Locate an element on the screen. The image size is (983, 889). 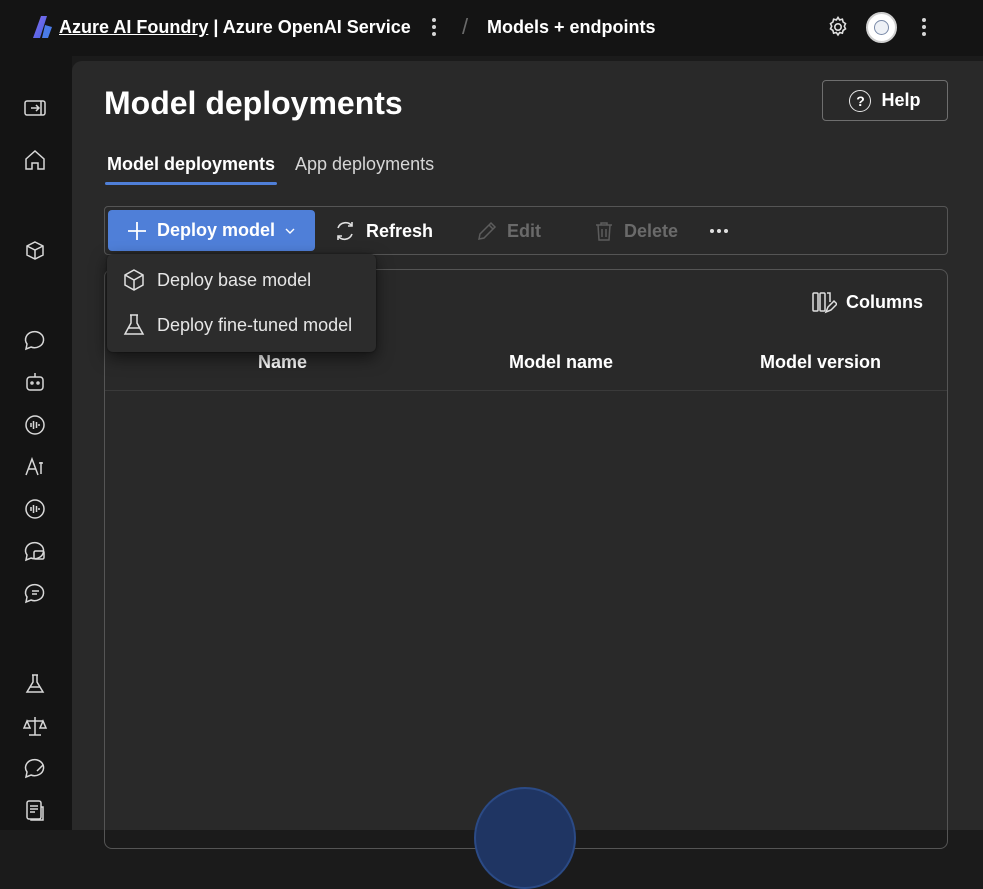
cube-icon is located at coordinates (134, 280).